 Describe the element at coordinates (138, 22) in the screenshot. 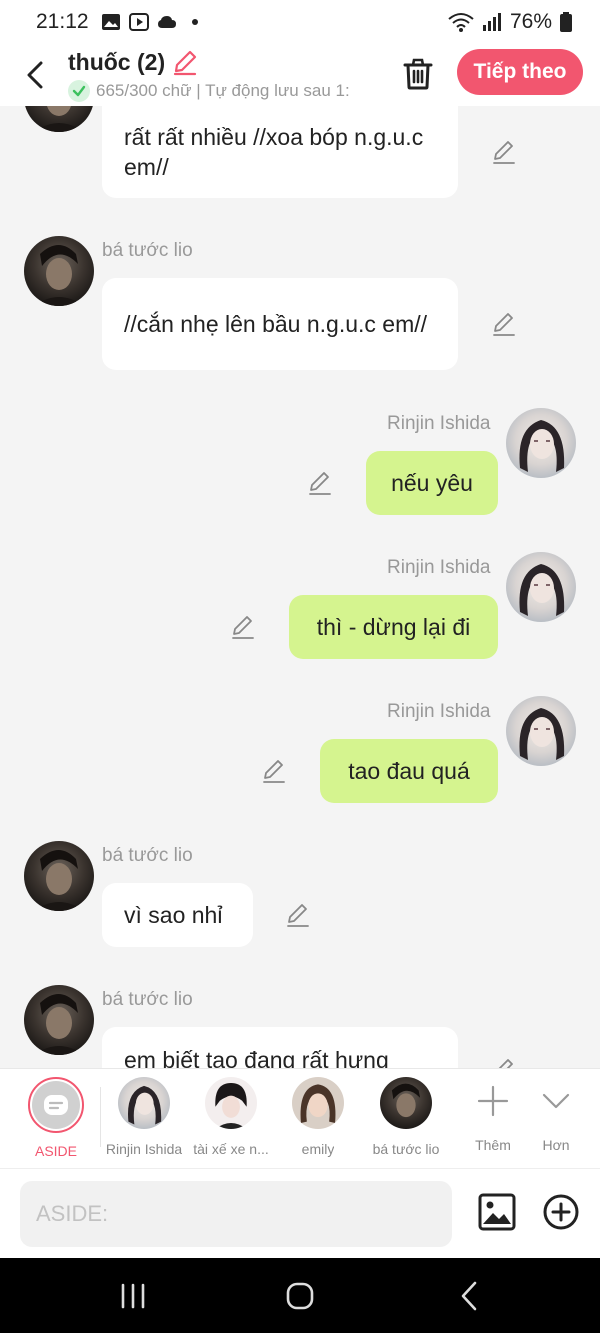

I see `video-icon` at that location.